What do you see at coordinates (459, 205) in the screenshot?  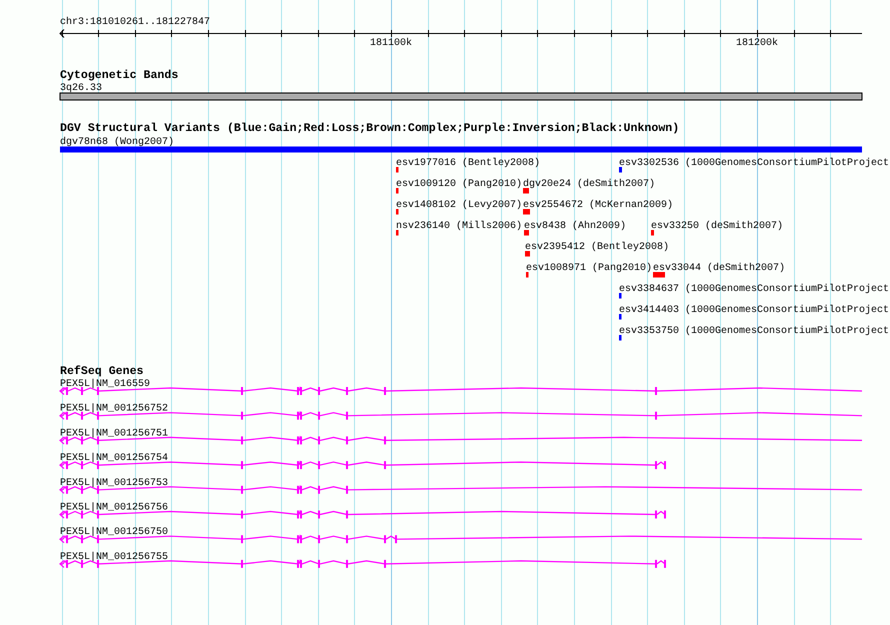 I see `variant-label: esv1408102 (Levy2007)` at bounding box center [459, 205].